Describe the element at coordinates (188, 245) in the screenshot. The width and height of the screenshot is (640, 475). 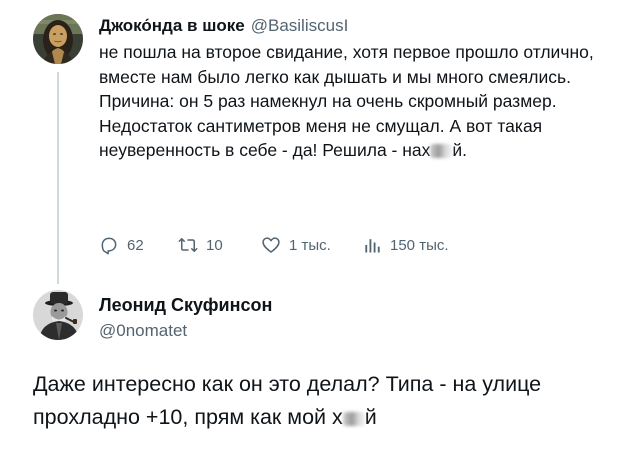
I see `retweet-icon` at that location.